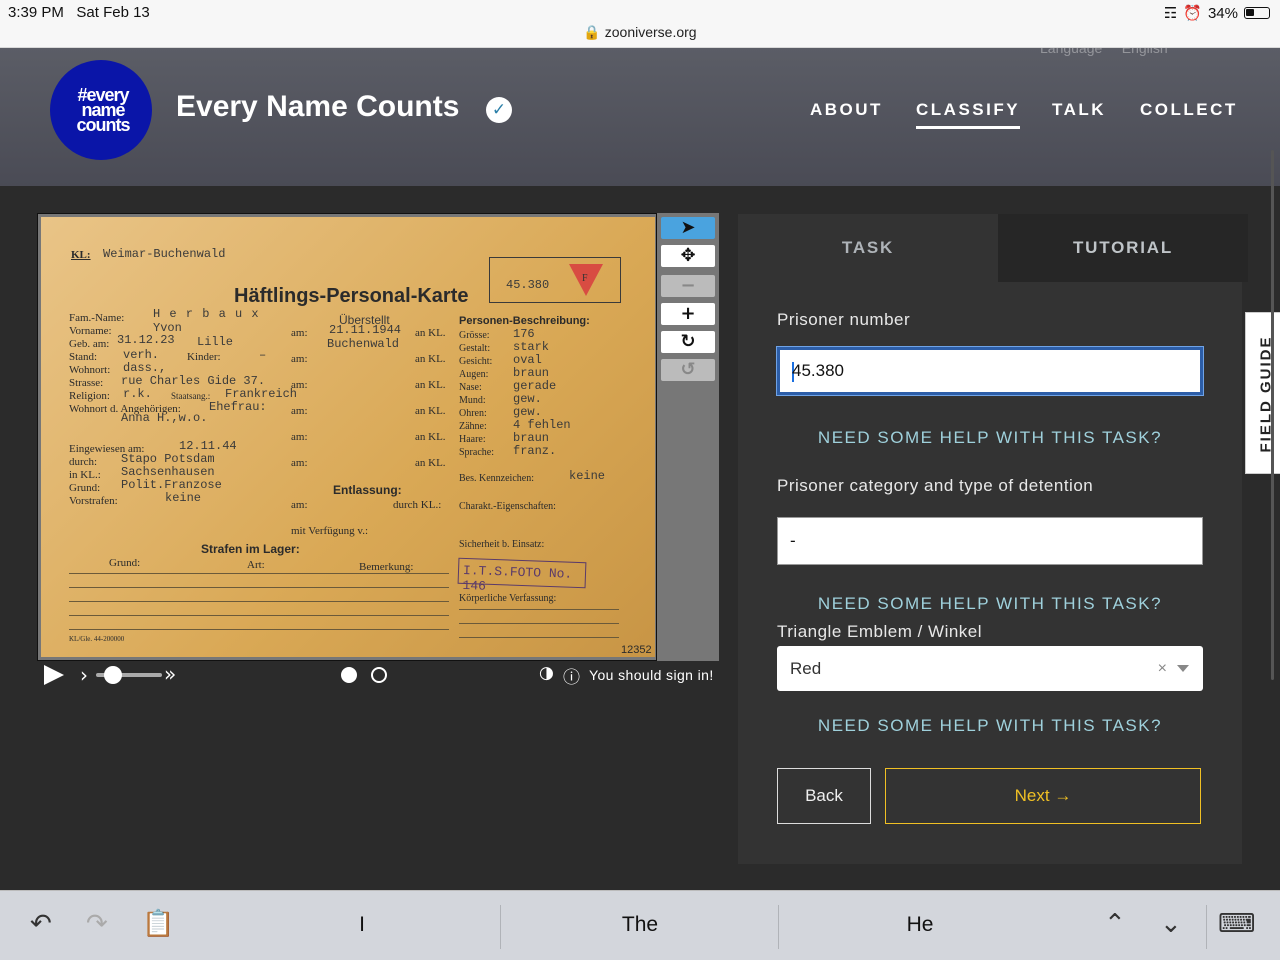 This screenshot has width=1280, height=960. What do you see at coordinates (1079, 110) in the screenshot?
I see `nav-talk: TALK` at bounding box center [1079, 110].